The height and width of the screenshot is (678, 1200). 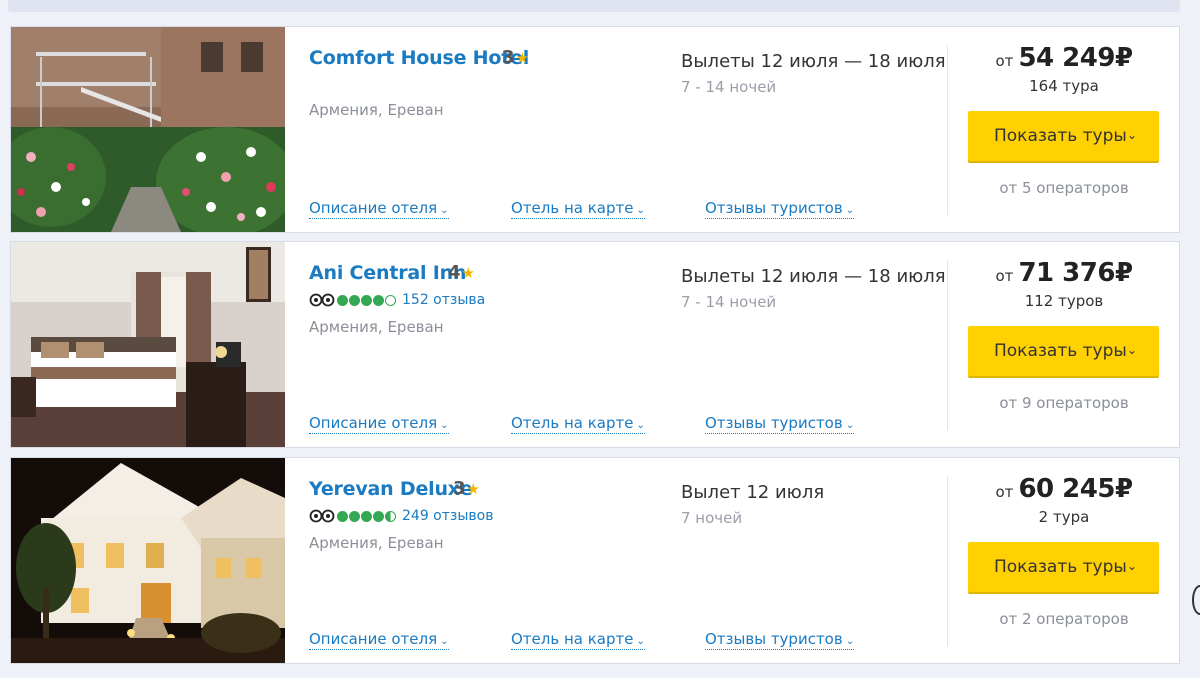 I want to click on hotel-name-link: Yerevan Deluxe, so click(x=391, y=489).